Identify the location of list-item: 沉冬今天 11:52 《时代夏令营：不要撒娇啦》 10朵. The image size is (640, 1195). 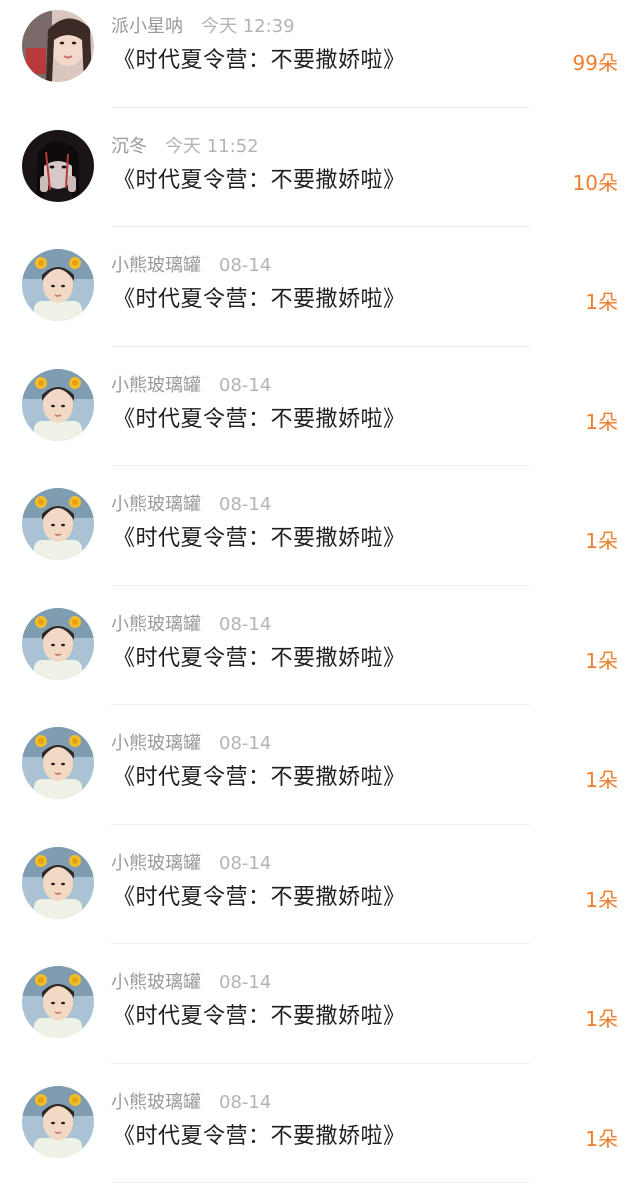
(320, 180).